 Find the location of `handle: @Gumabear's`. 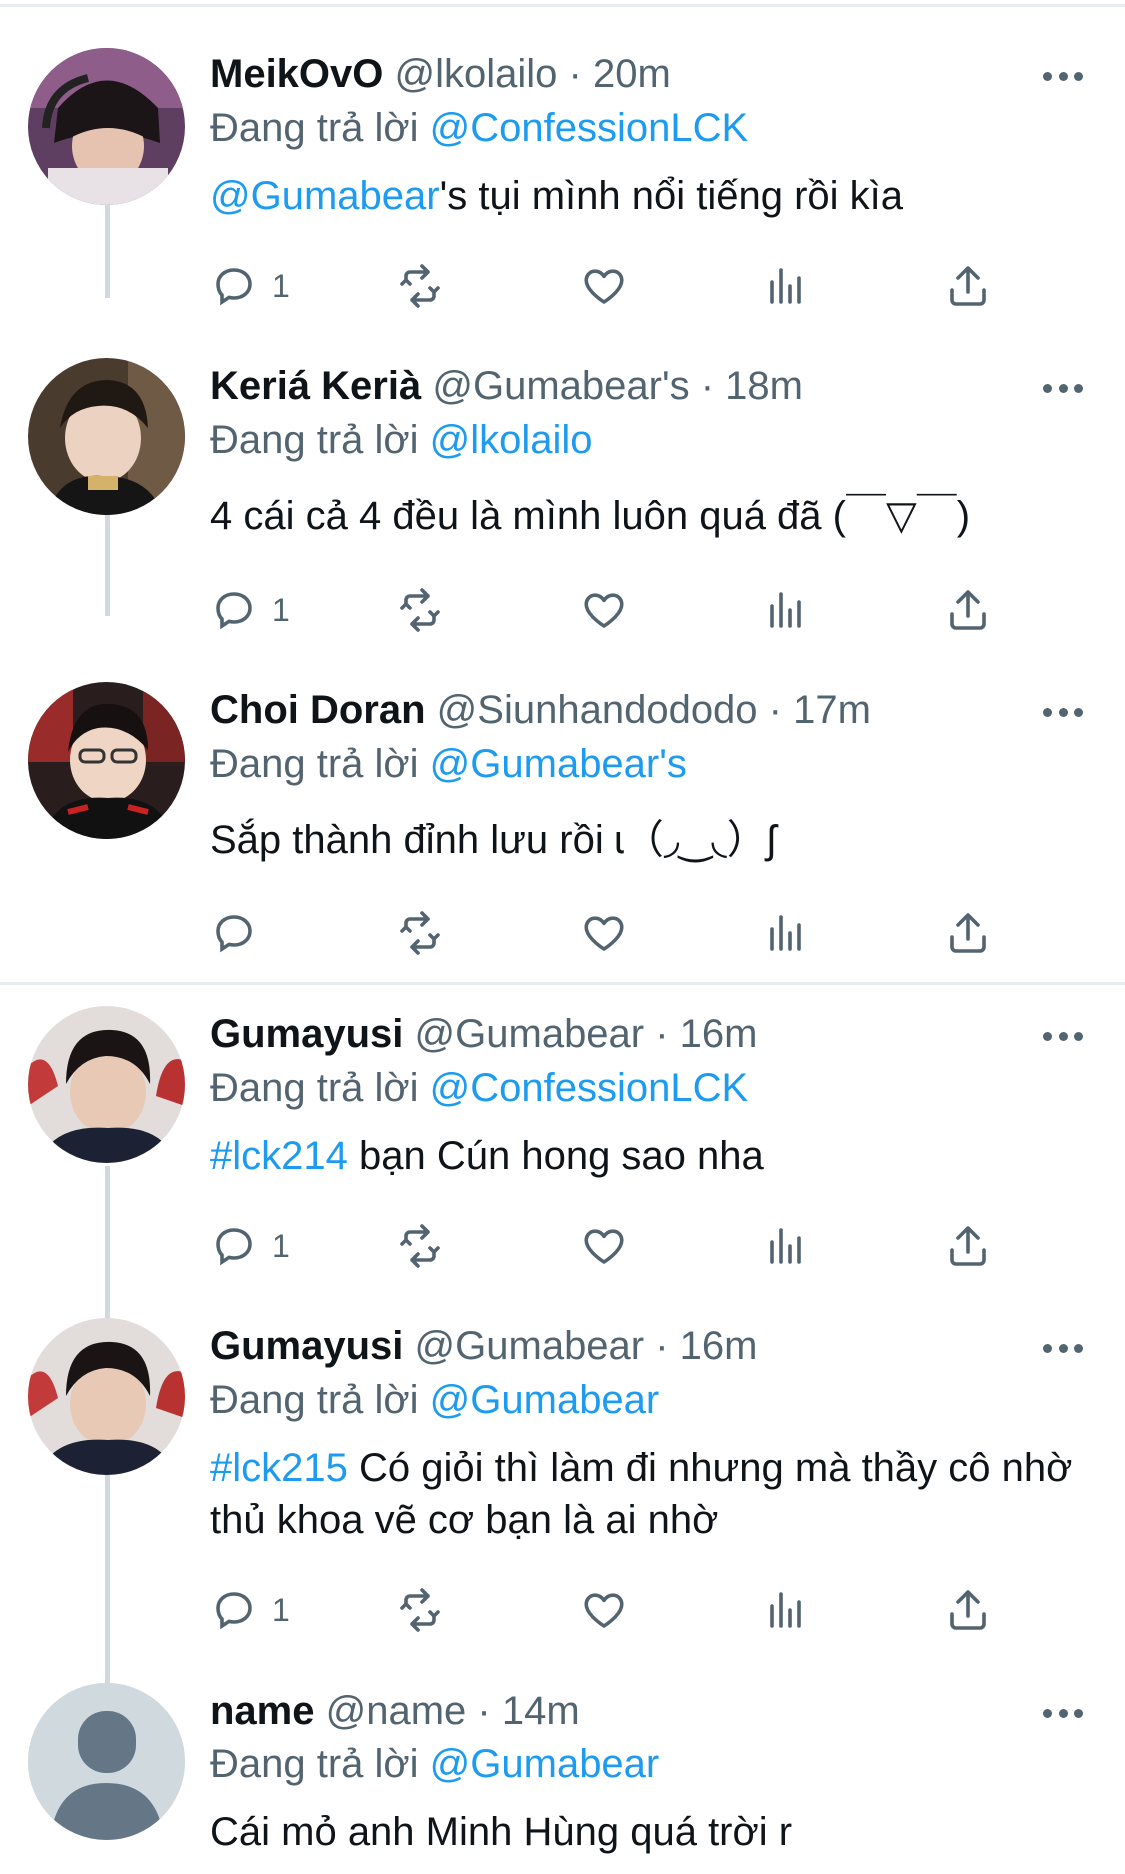

handle: @Gumabear's is located at coordinates (560, 386).